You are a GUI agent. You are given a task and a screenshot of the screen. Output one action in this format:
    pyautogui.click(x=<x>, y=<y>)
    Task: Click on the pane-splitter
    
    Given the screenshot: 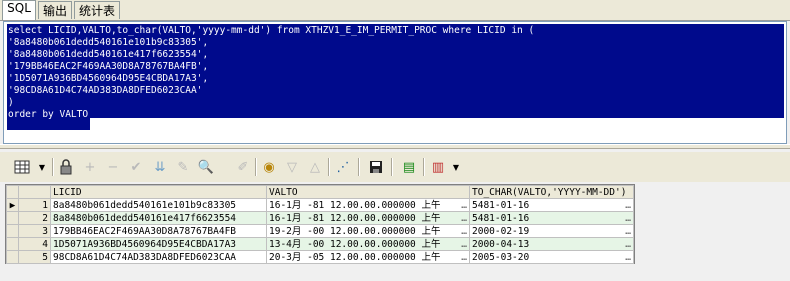 What is the action you would take?
    pyautogui.click(x=395, y=146)
    